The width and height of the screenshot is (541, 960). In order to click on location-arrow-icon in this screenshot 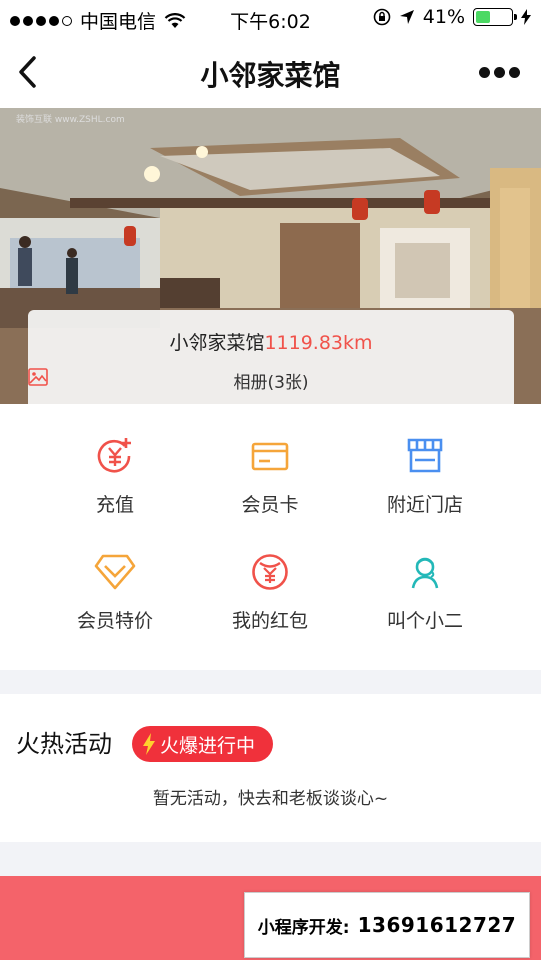, I will do `click(406, 17)`.